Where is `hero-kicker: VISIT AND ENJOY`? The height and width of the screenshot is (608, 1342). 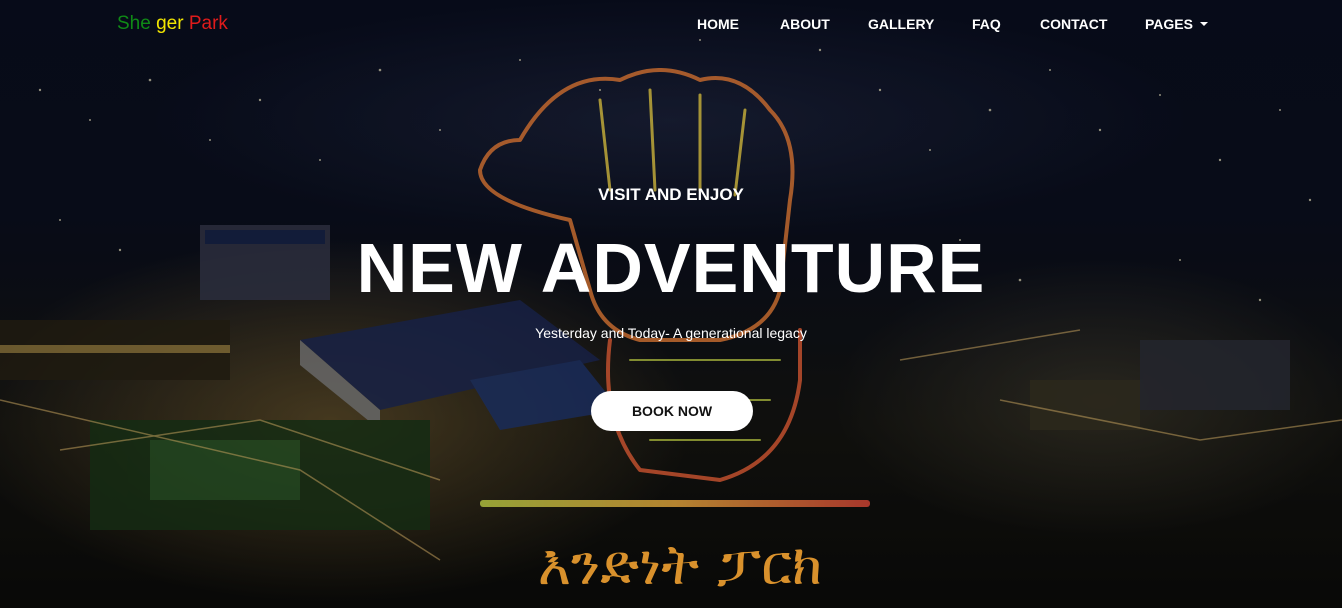
hero-kicker: VISIT AND ENJOY is located at coordinates (671, 194).